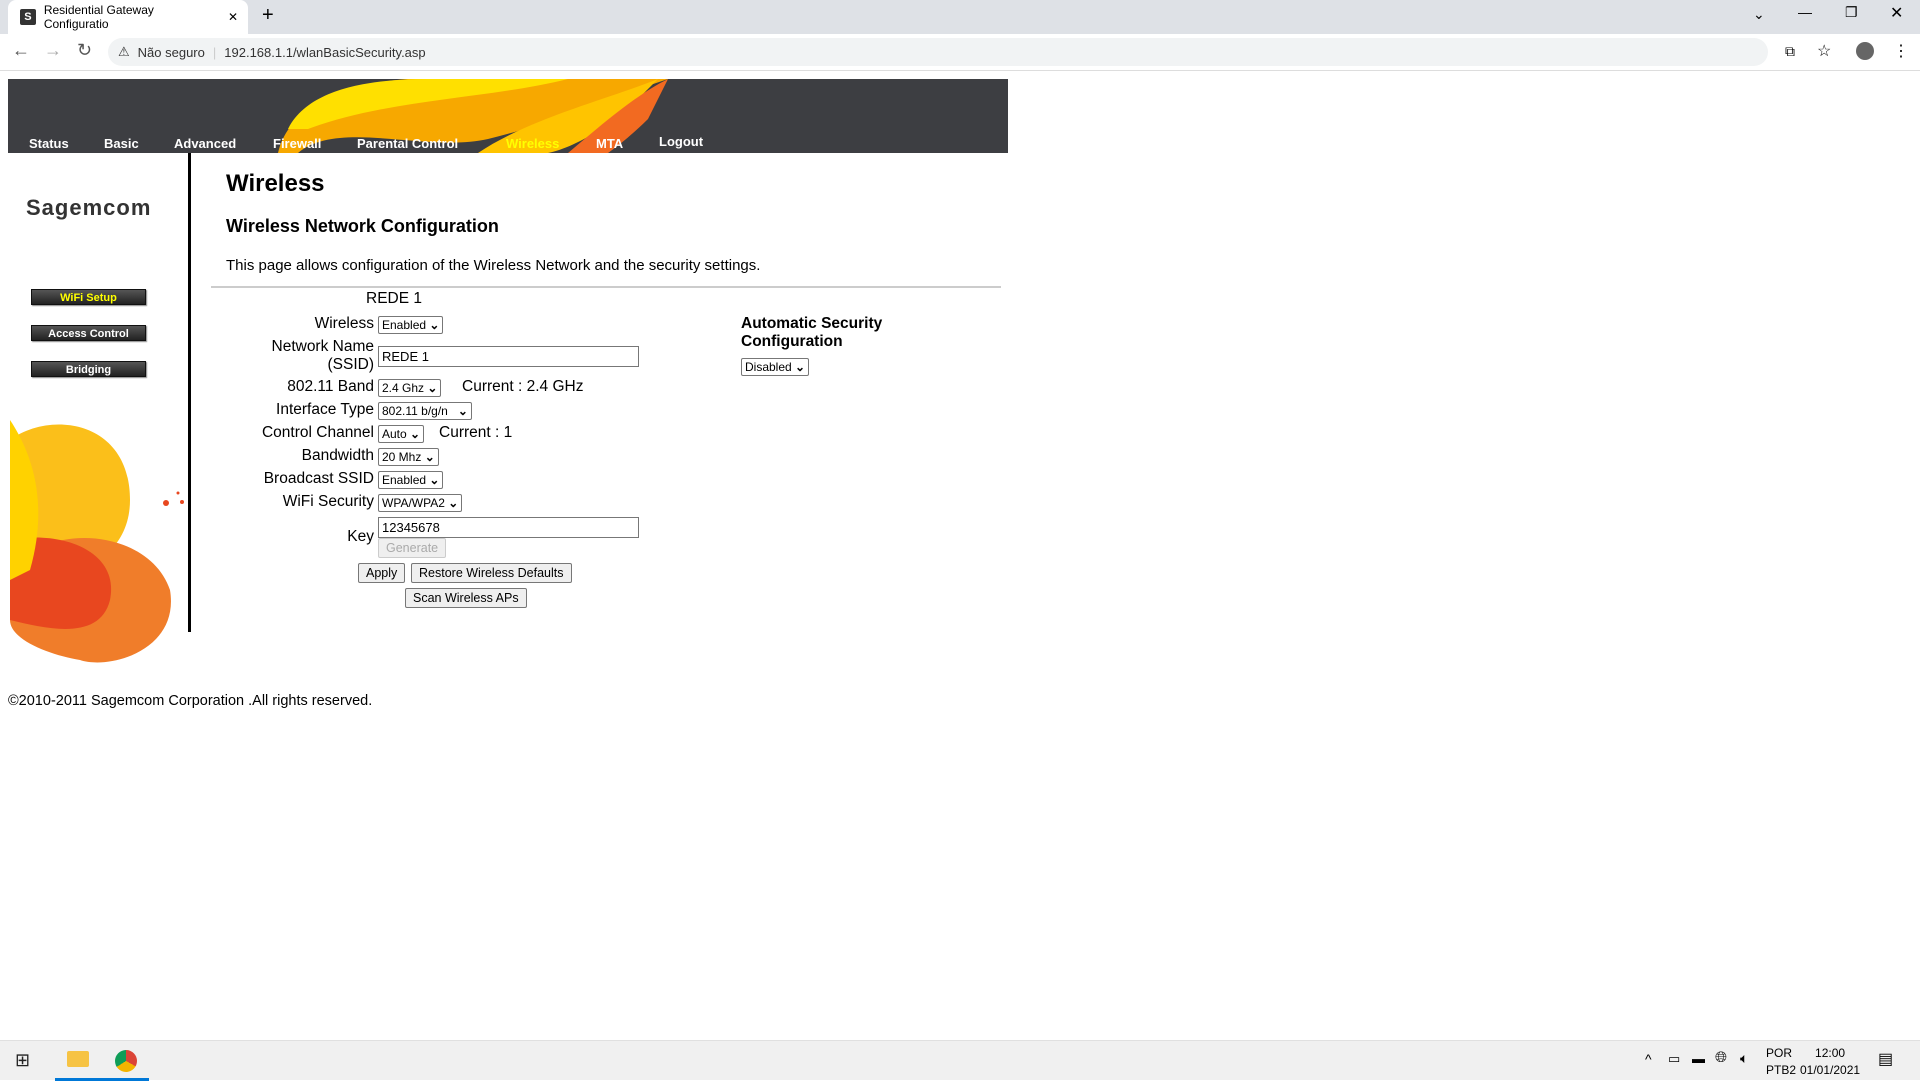 This screenshot has height=1081, width=1920. I want to click on nav-basic: Basic, so click(121, 143).